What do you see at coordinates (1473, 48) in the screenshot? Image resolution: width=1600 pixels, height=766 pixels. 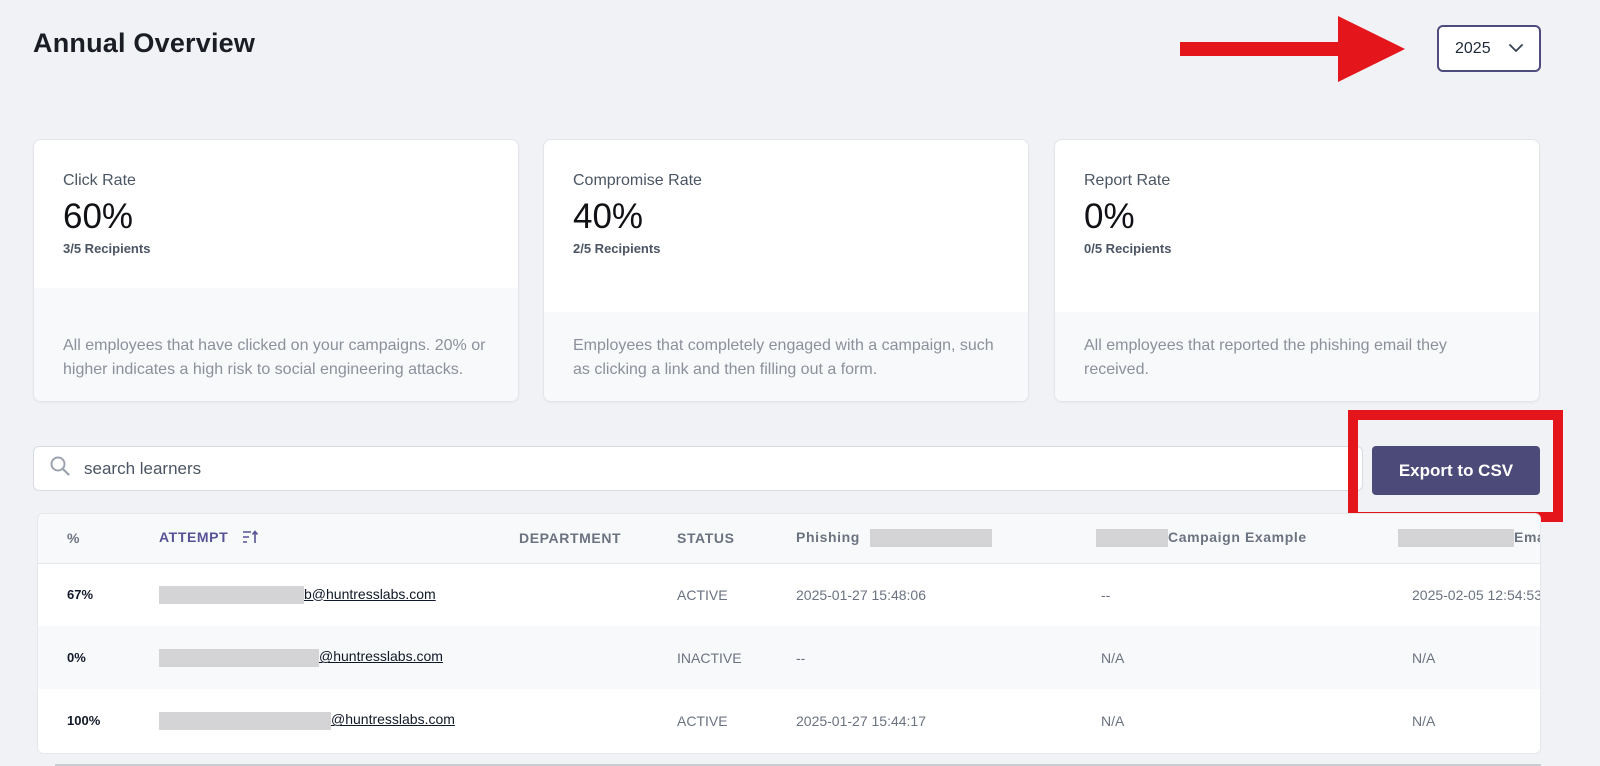 I see `year-select-value: 2025` at bounding box center [1473, 48].